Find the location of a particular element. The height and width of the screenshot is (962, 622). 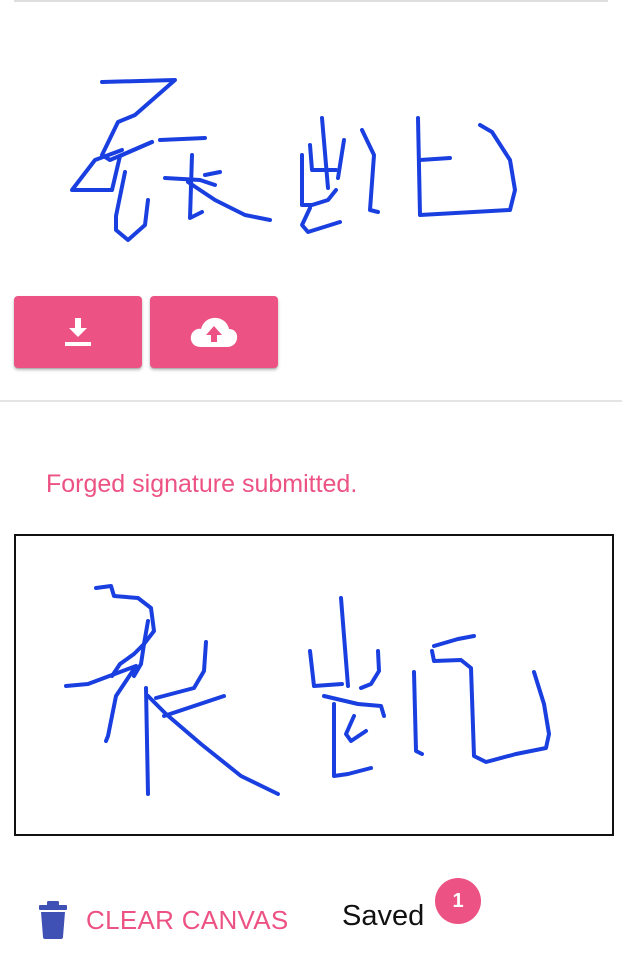

download-icon is located at coordinates (78, 332).